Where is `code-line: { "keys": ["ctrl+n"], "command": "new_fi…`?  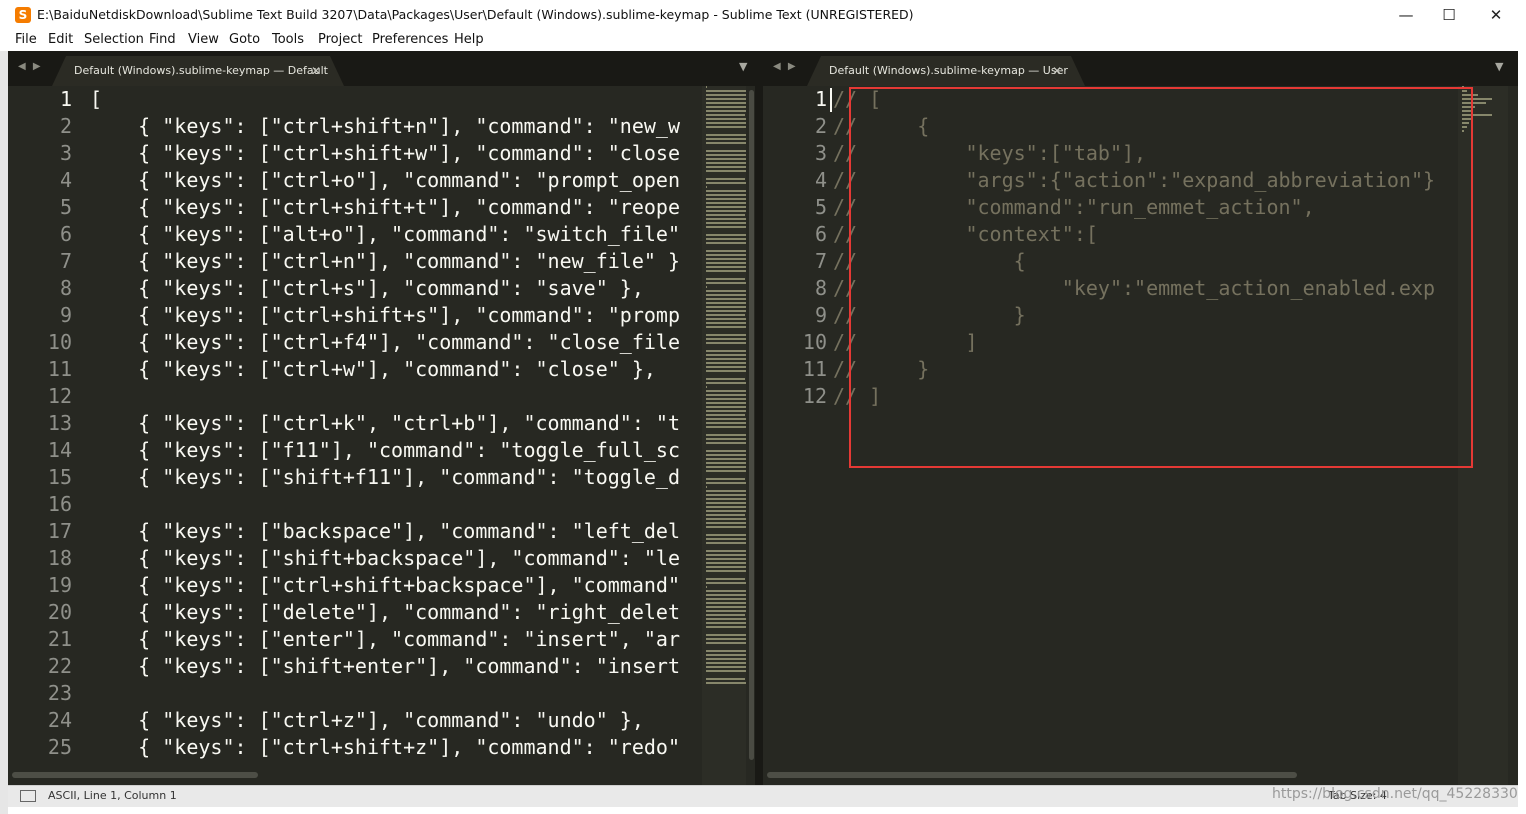
code-line: { "keys": ["ctrl+n"], "command": "new_fi… is located at coordinates (385, 261).